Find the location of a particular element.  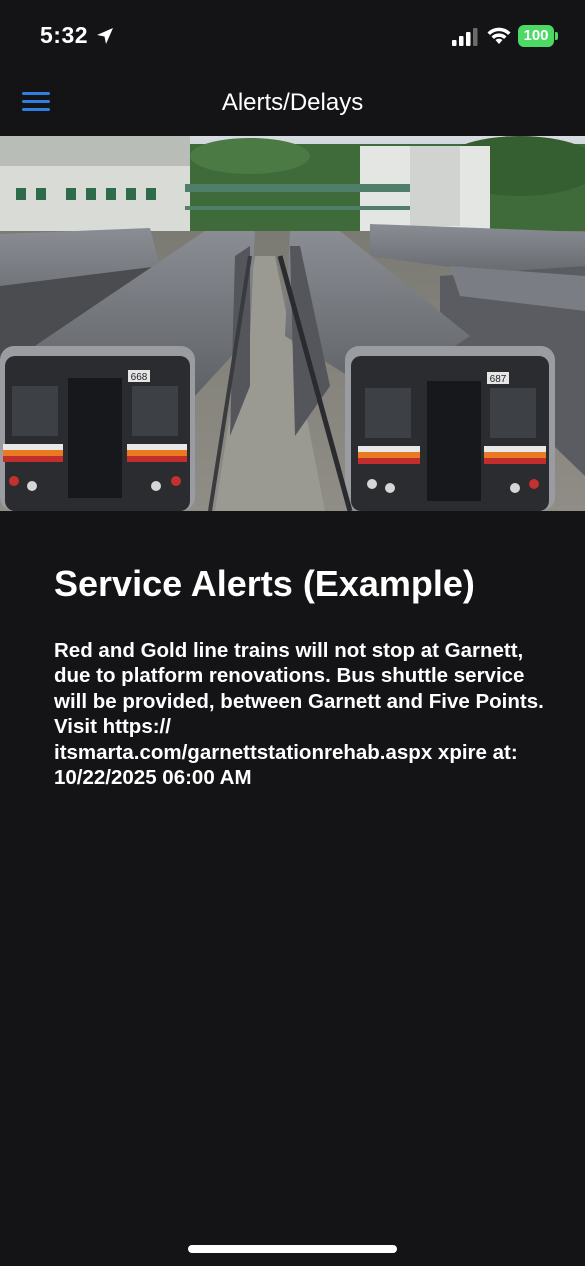

battery-icon: 100 is located at coordinates (538, 36).